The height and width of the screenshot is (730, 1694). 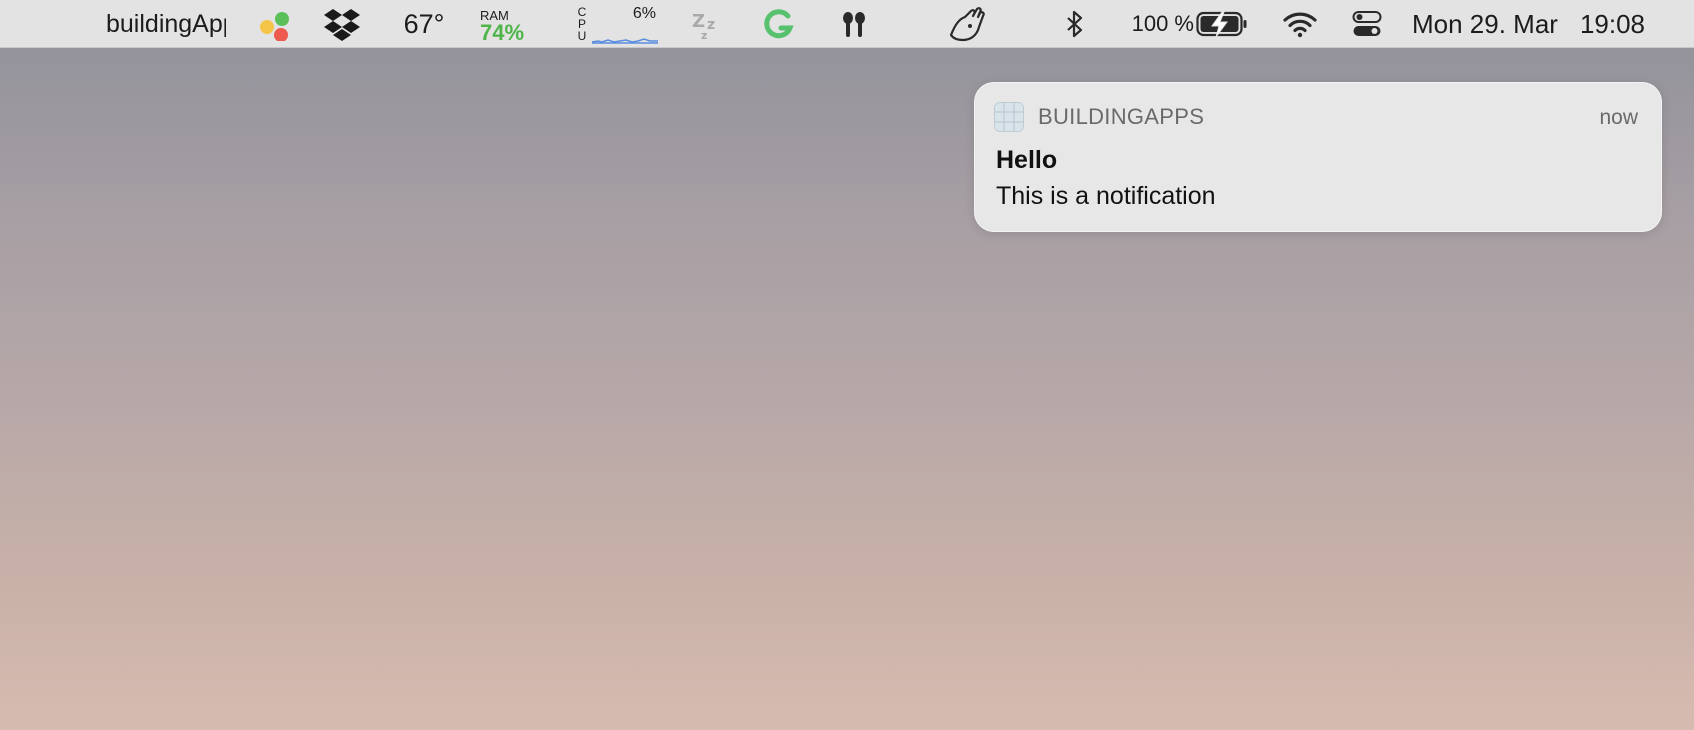 I want to click on temperature-readout: 67°, so click(x=424, y=24).